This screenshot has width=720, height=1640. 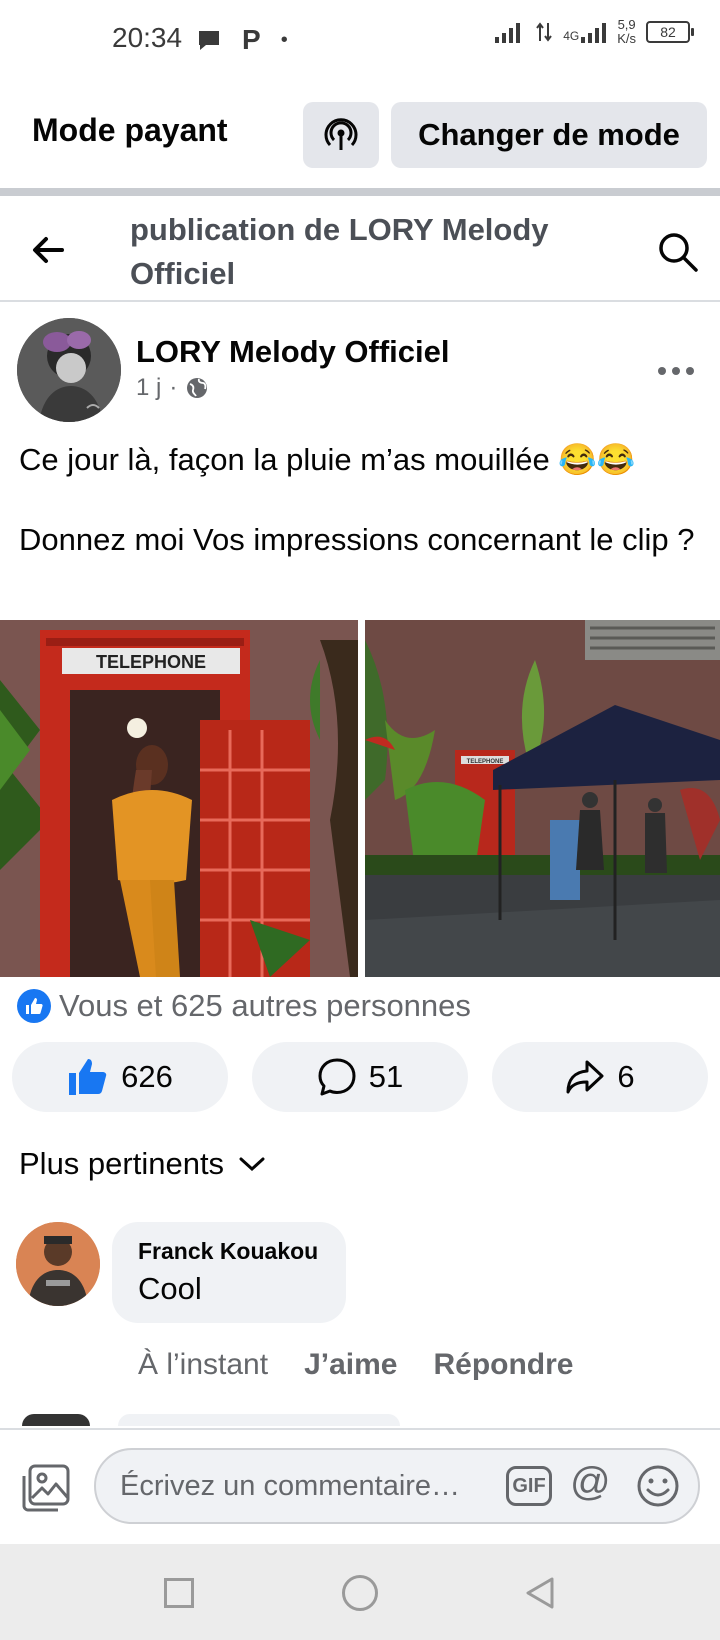 I want to click on reaction-summary: Vous et 625 autres personnes, so click(x=244, y=1006).